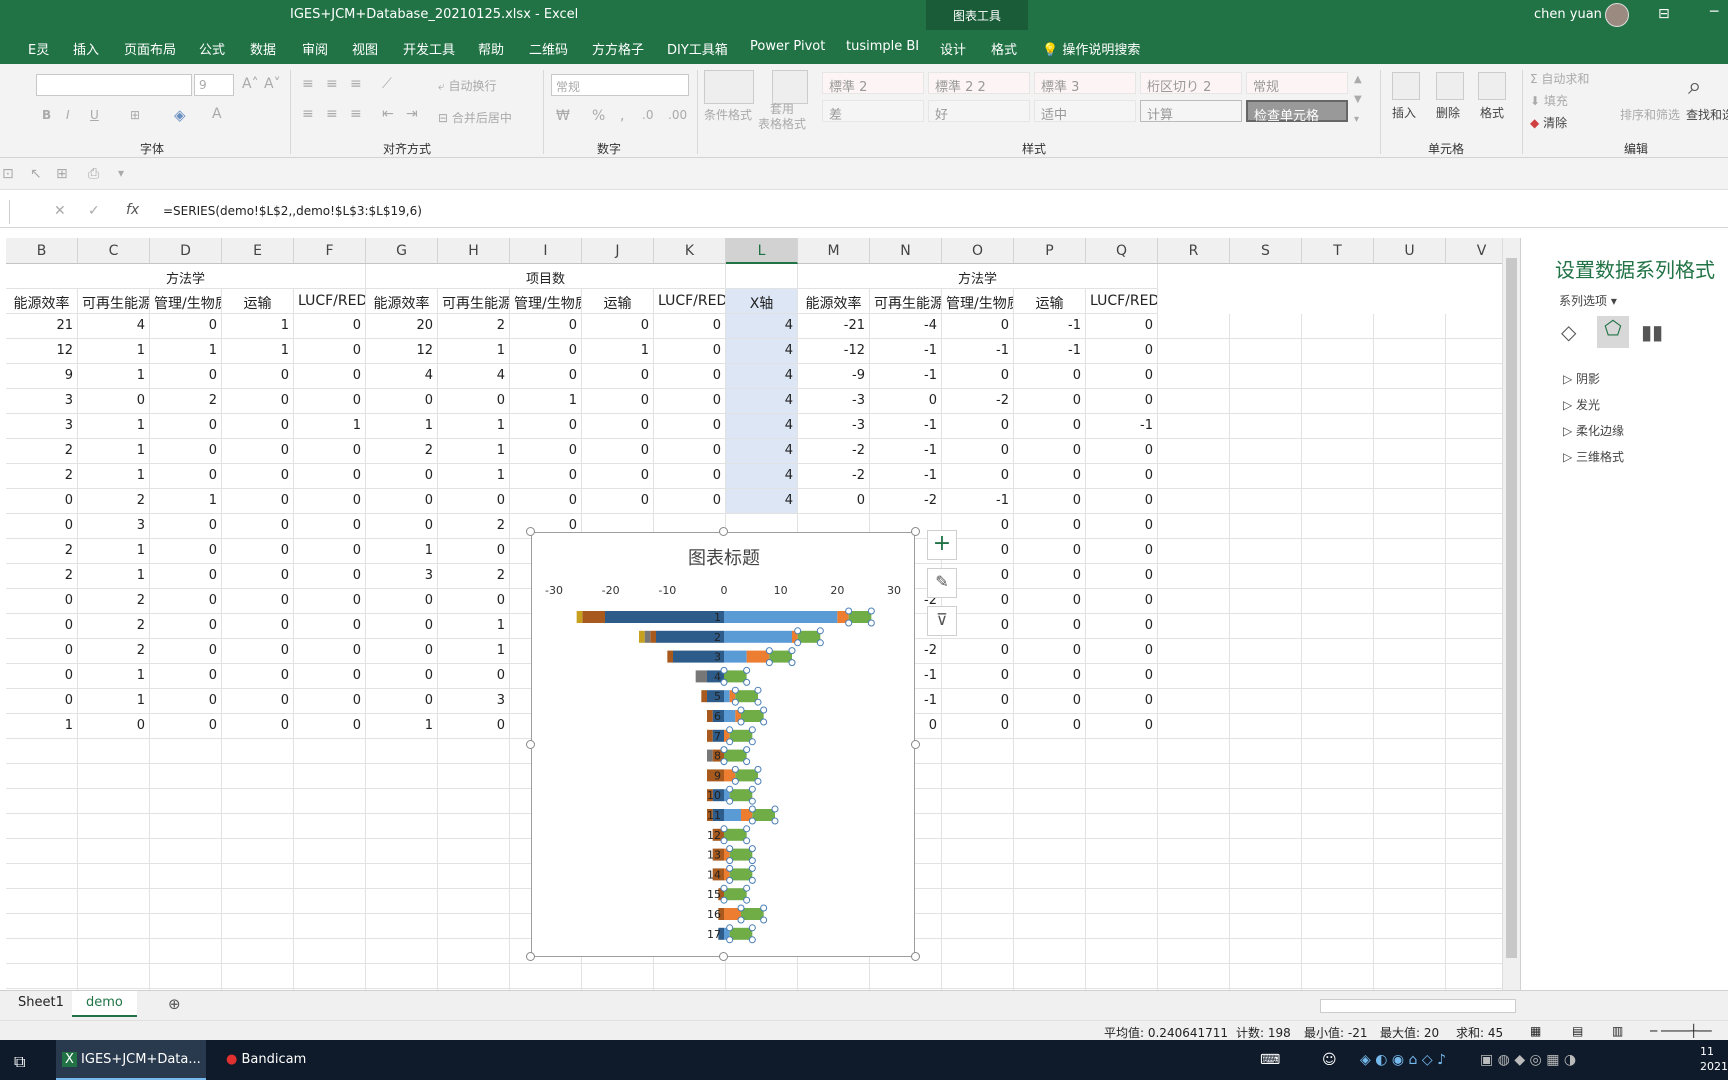 Image resolution: width=1728 pixels, height=1080 pixels. What do you see at coordinates (1356, 119) in the screenshot?
I see `styles-more-icon: ▾` at bounding box center [1356, 119].